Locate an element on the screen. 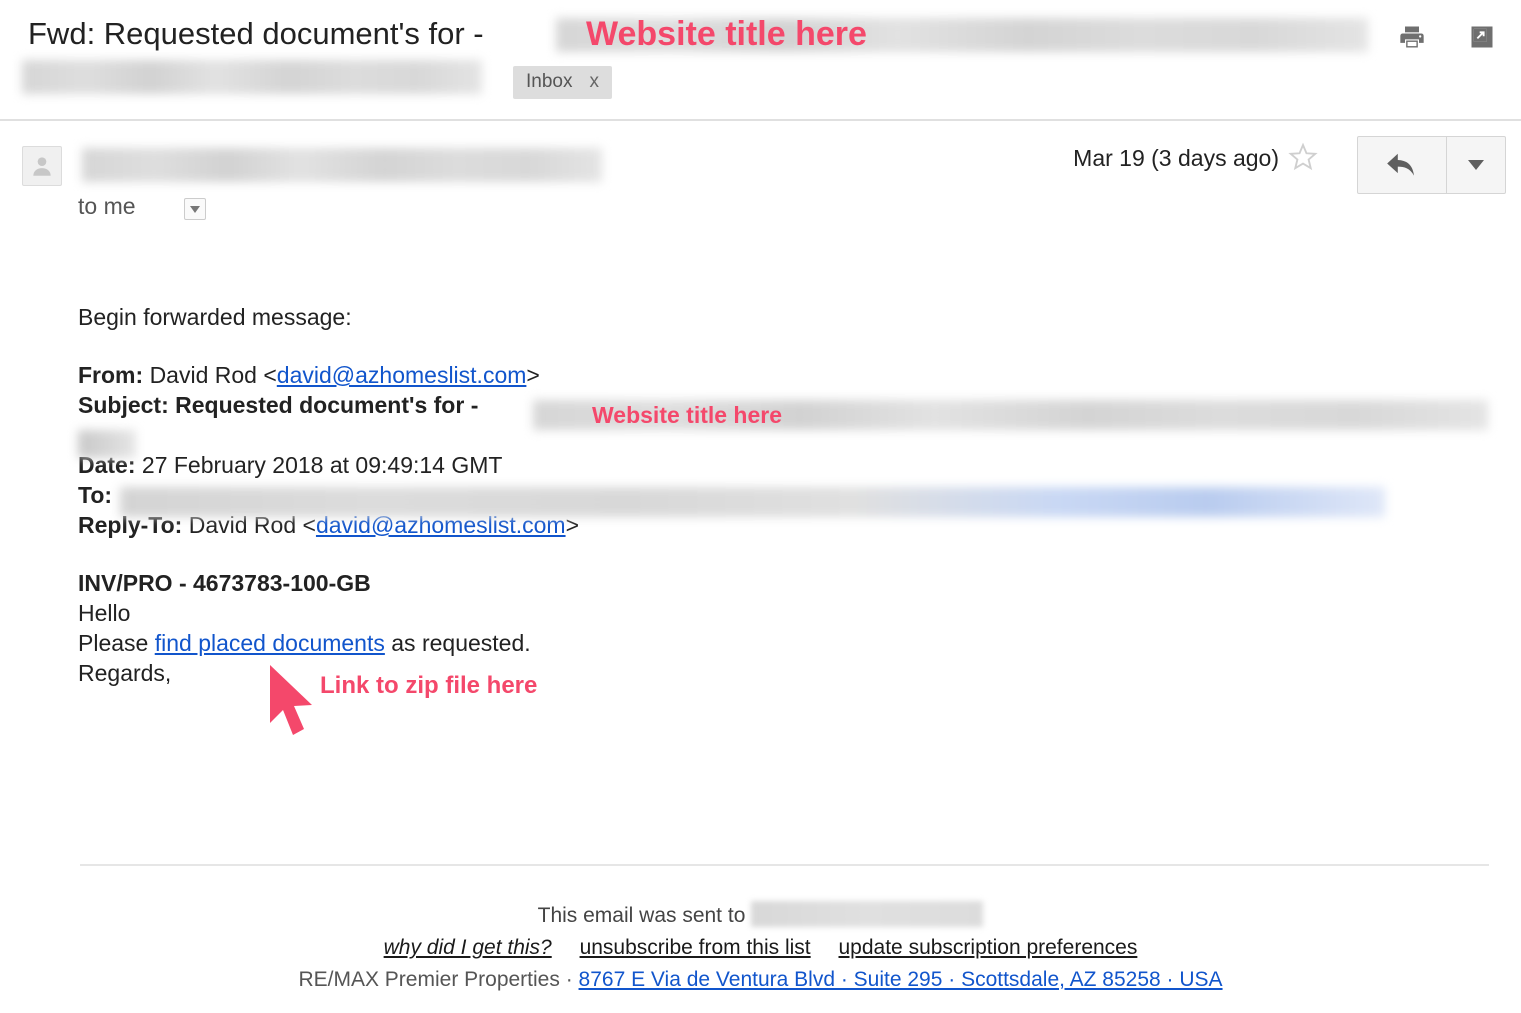 The width and height of the screenshot is (1521, 1013). update-preferences-link: update subscription preferences is located at coordinates (988, 947).